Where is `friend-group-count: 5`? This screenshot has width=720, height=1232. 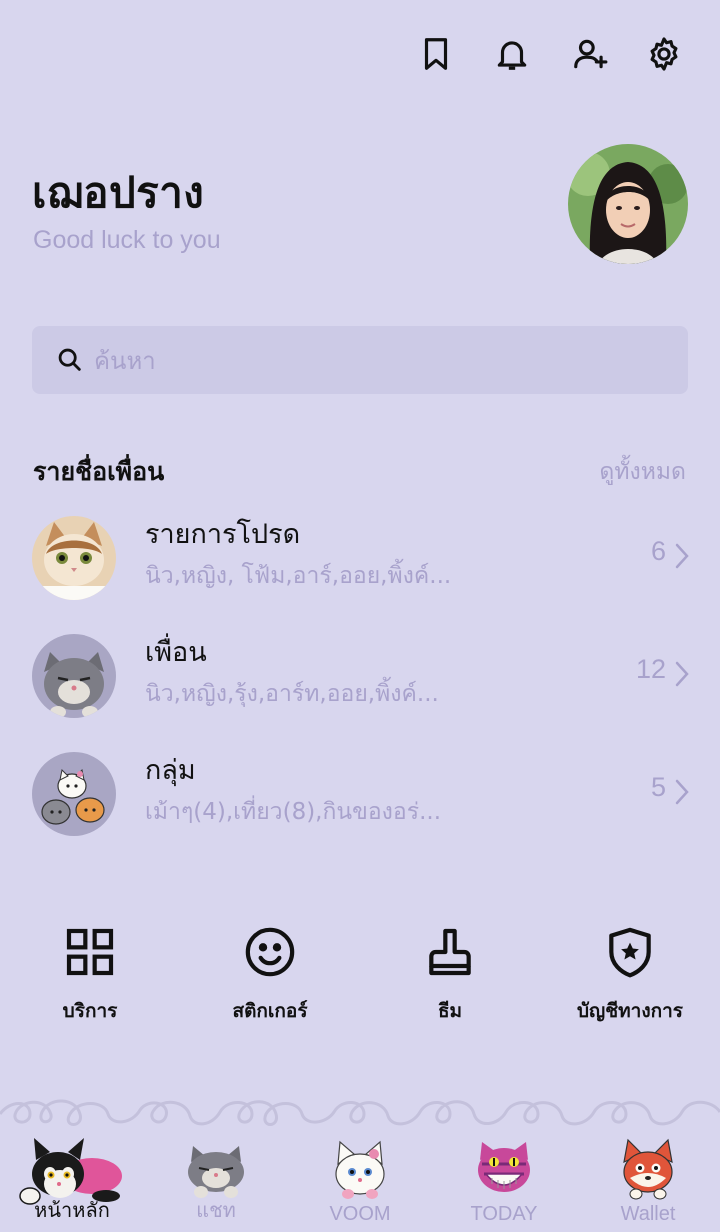 friend-group-count: 5 is located at coordinates (658, 787).